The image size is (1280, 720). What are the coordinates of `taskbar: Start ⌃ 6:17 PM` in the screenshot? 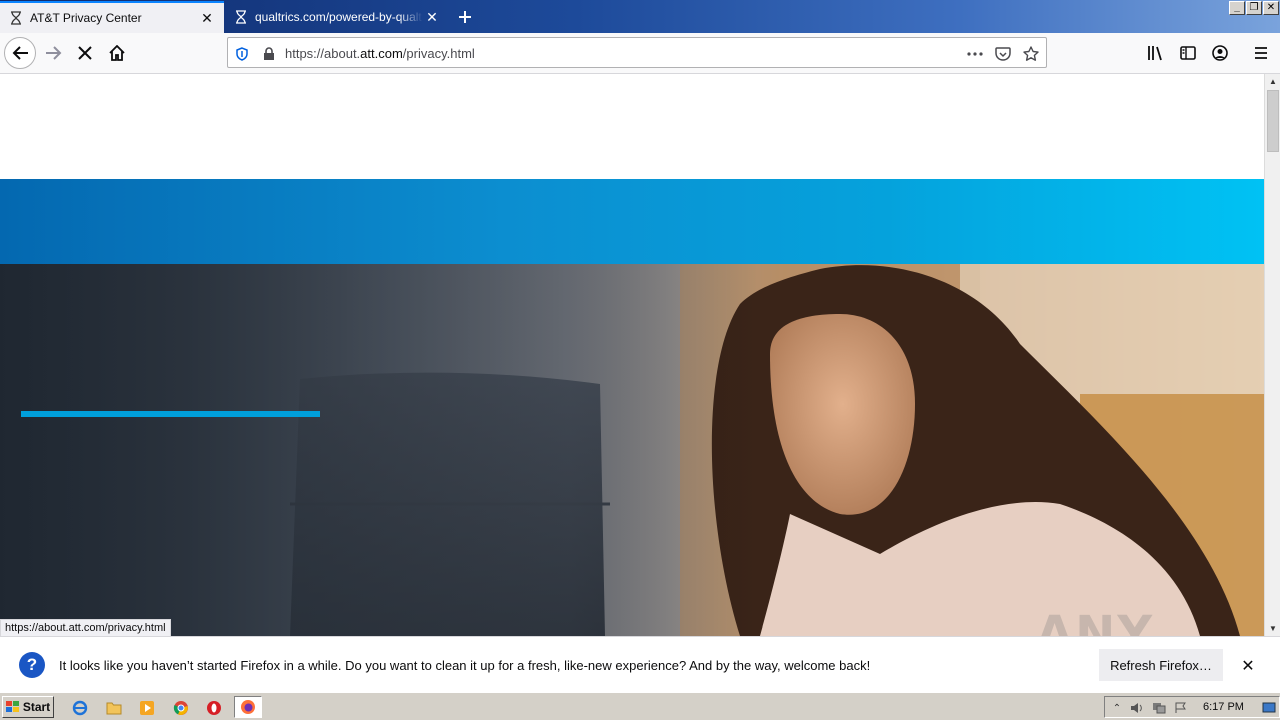 It's located at (640, 706).